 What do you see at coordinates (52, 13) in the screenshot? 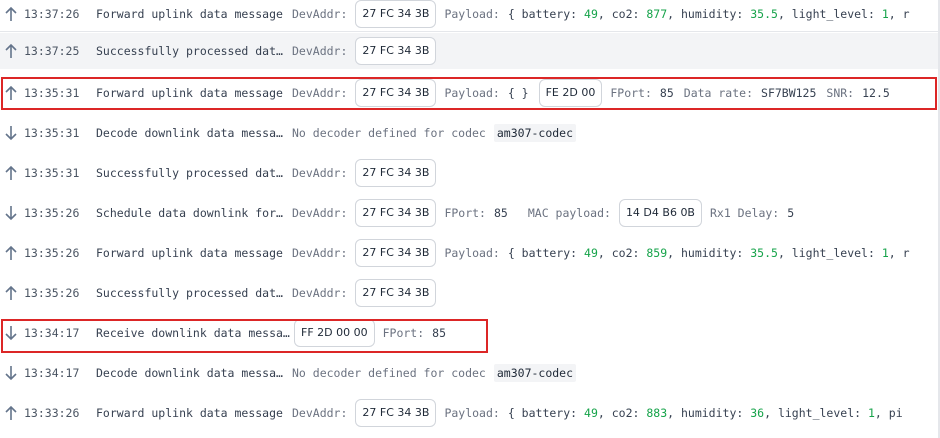
I see `log-time: 13:37:26` at bounding box center [52, 13].